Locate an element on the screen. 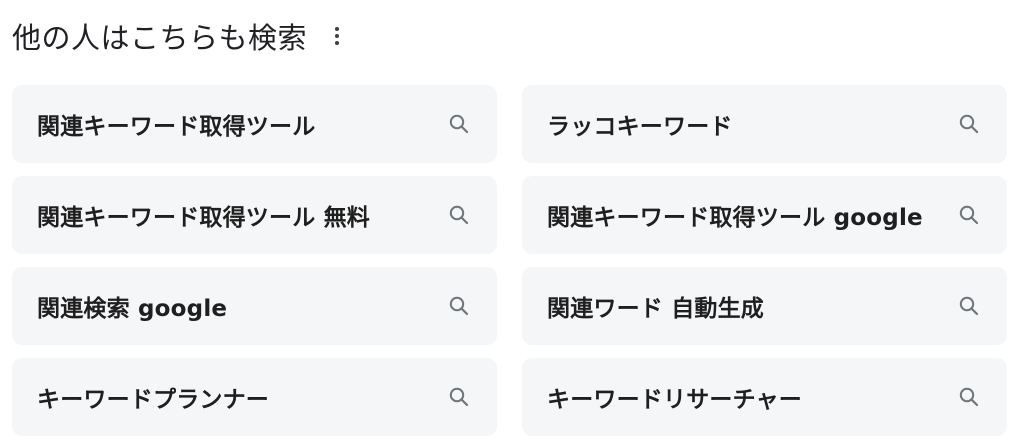  suggestion-label: 関連キーワード取得ツール is located at coordinates (176, 127).